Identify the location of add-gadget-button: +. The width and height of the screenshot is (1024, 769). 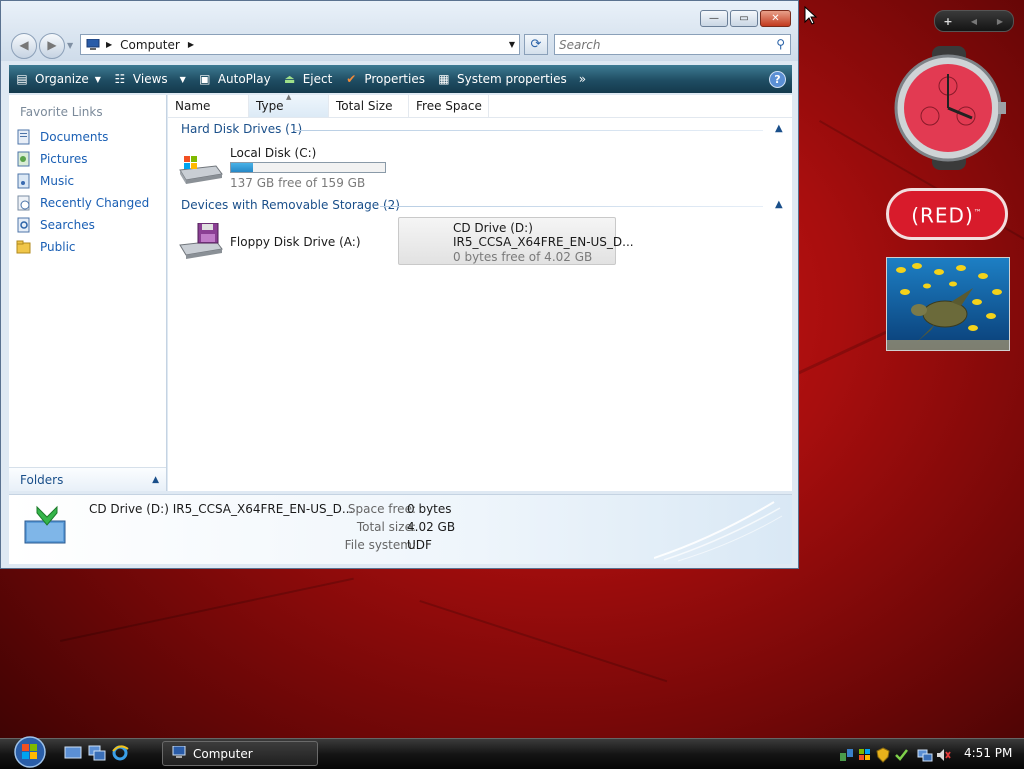
(948, 21).